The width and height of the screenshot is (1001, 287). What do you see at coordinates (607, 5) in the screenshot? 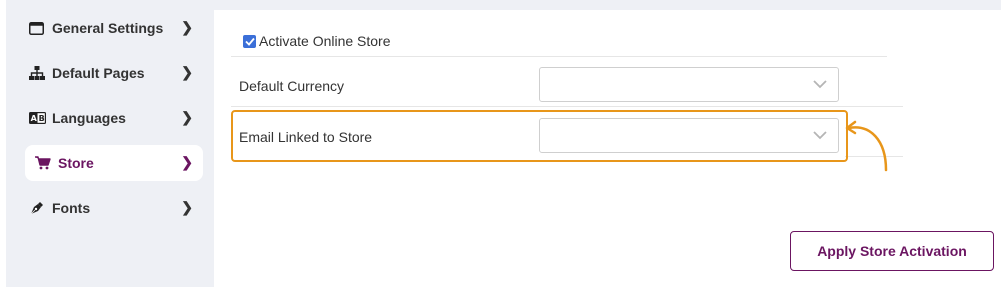
I see `top-strip` at bounding box center [607, 5].